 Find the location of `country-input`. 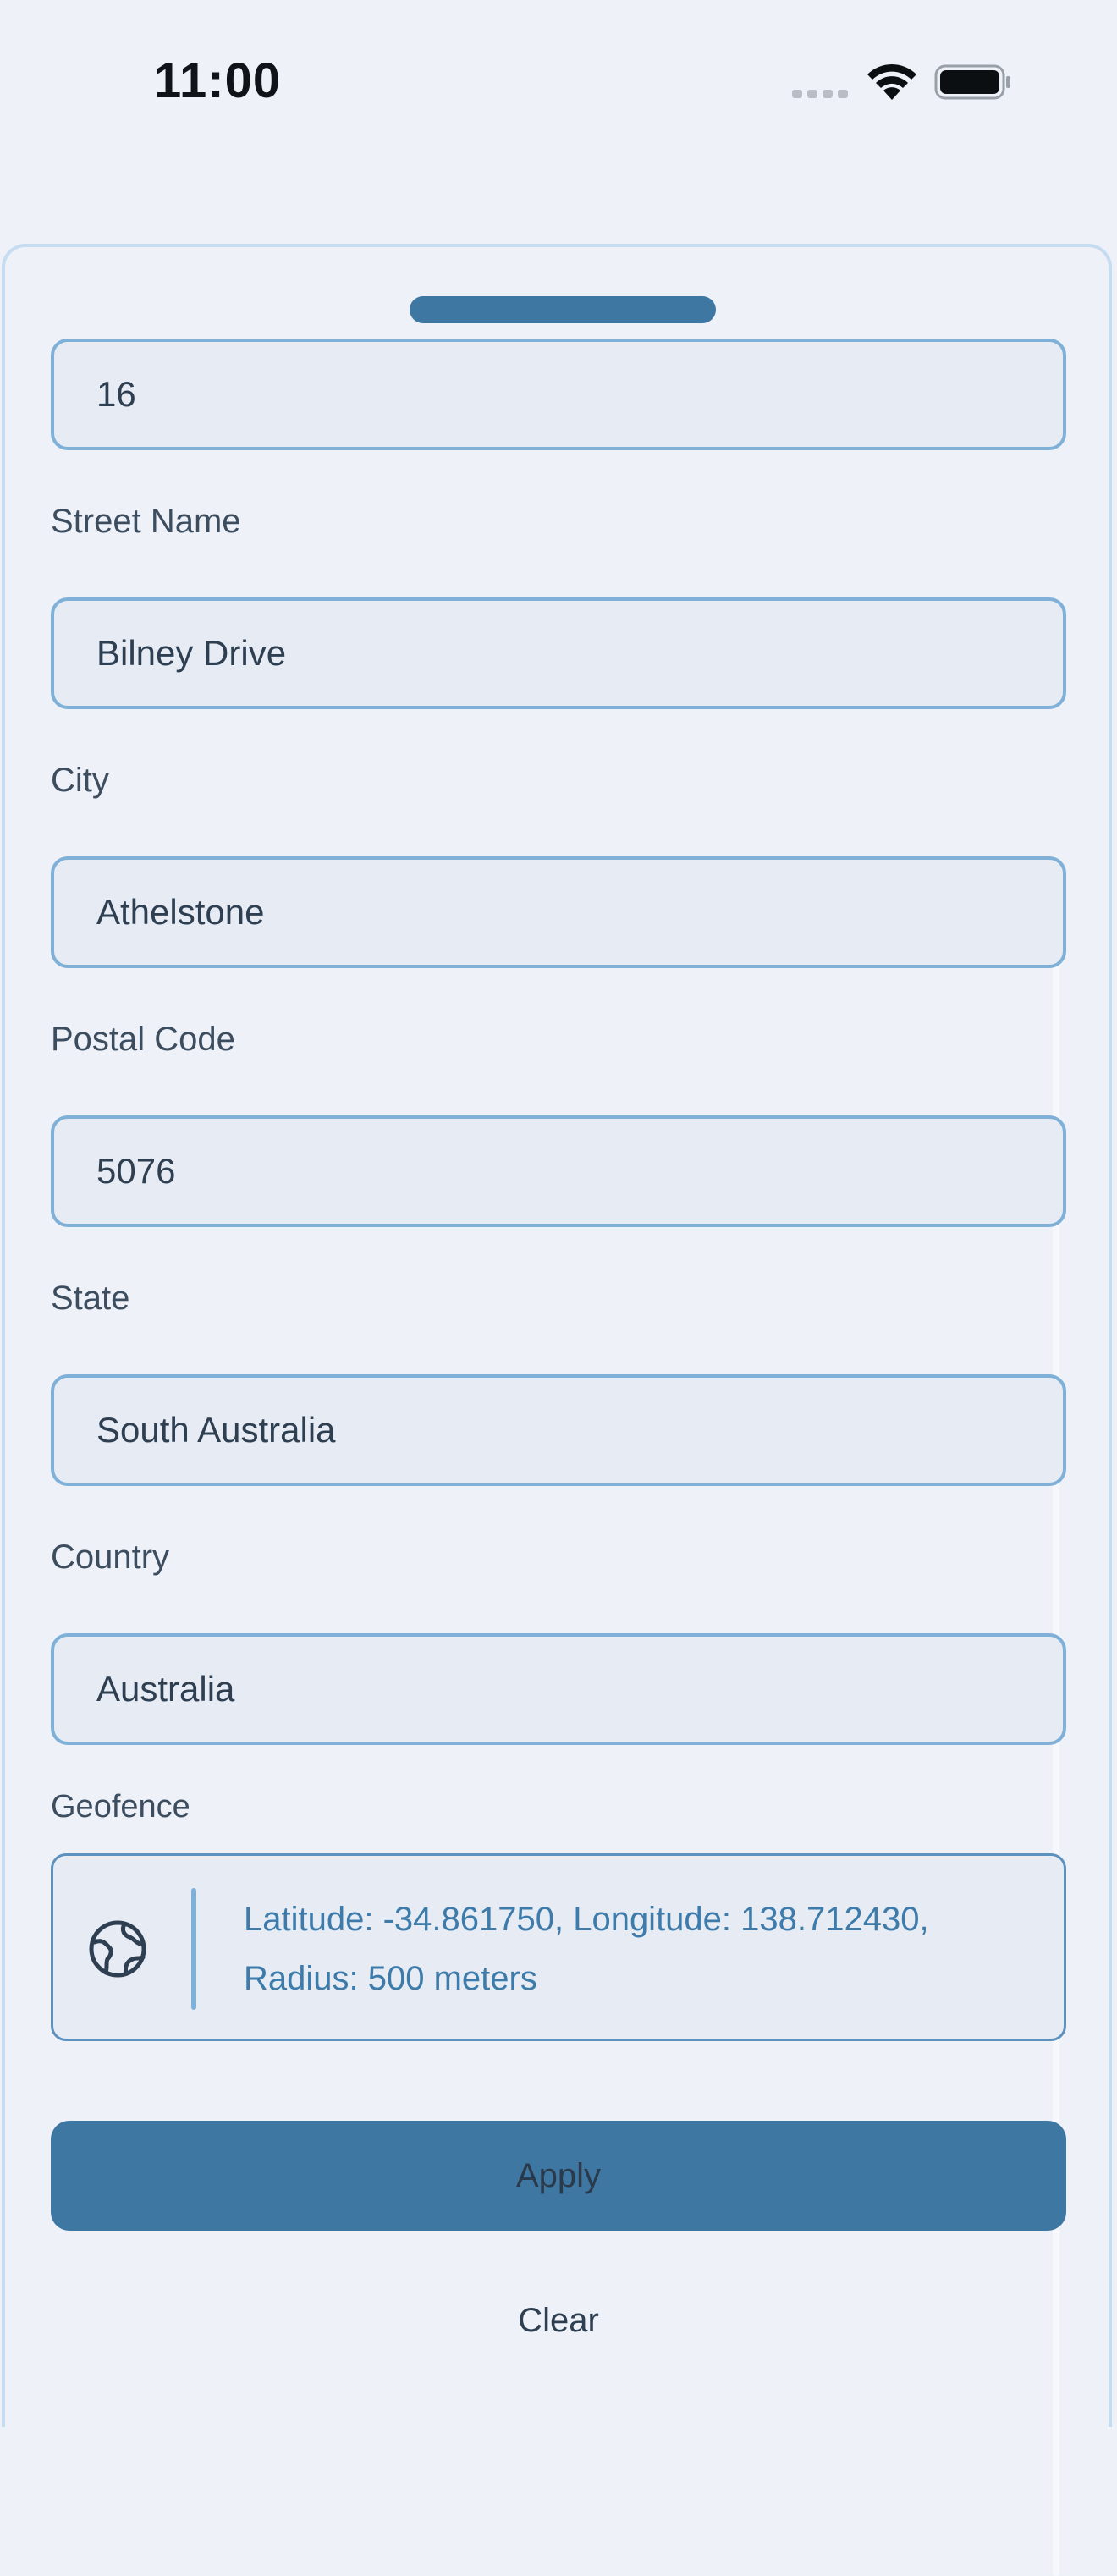

country-input is located at coordinates (553, 1689).